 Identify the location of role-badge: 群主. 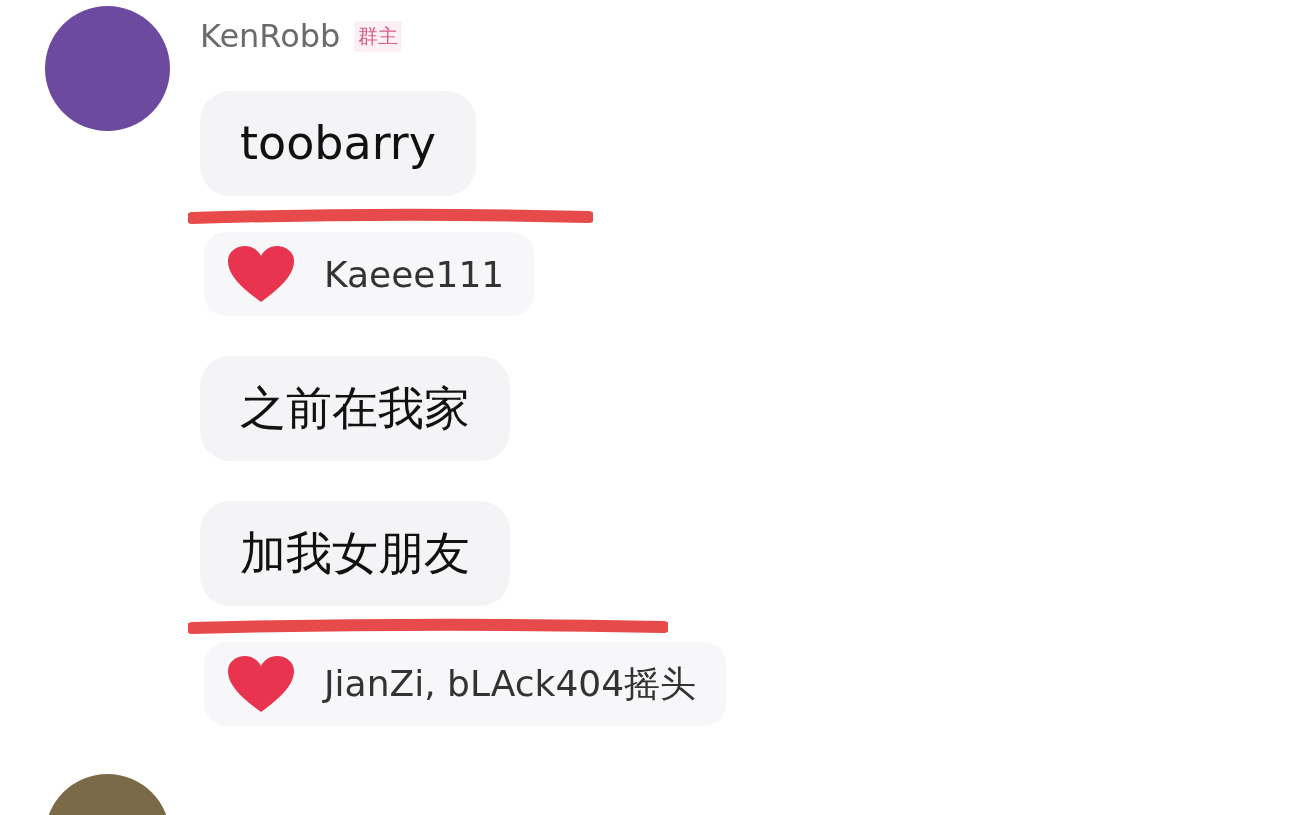
(378, 36).